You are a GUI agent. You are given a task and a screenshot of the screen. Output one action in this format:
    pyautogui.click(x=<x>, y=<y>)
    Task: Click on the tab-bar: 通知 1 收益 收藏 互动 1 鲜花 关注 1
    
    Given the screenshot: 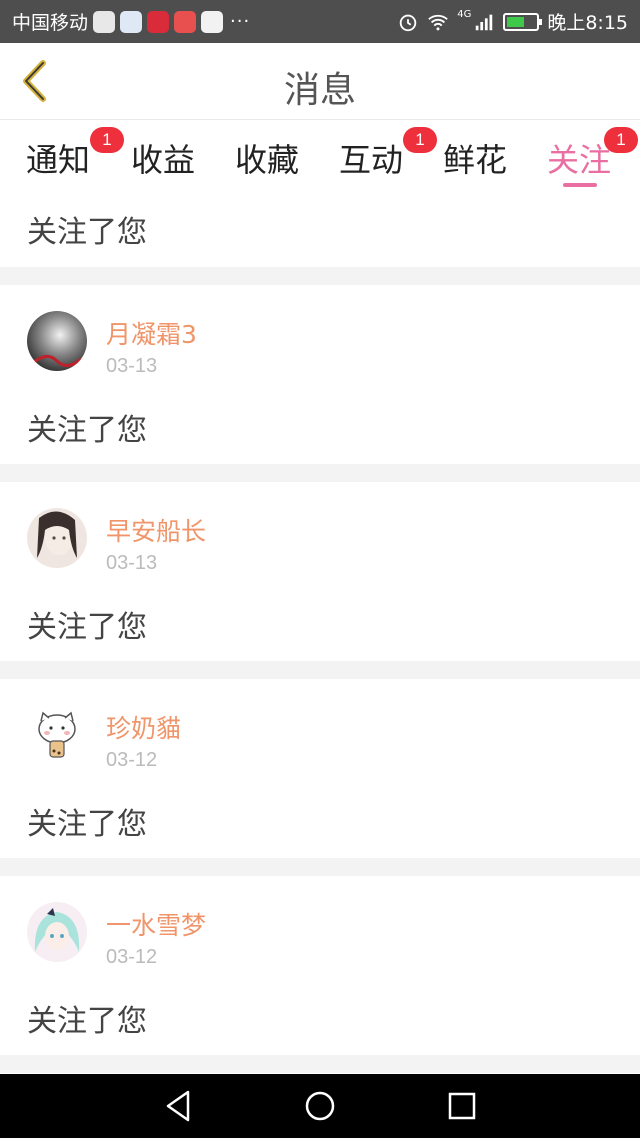 What is the action you would take?
    pyautogui.click(x=320, y=159)
    